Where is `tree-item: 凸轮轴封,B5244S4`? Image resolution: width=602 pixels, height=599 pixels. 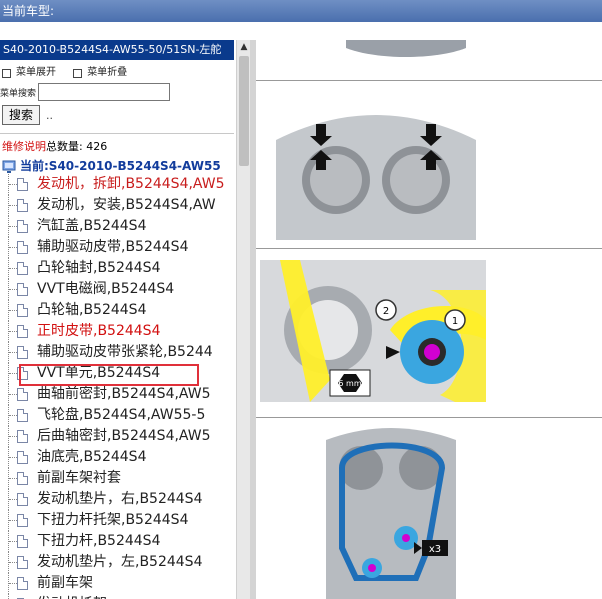
tree-item: 凸轮轴封,B5244S4 is located at coordinates (118, 268).